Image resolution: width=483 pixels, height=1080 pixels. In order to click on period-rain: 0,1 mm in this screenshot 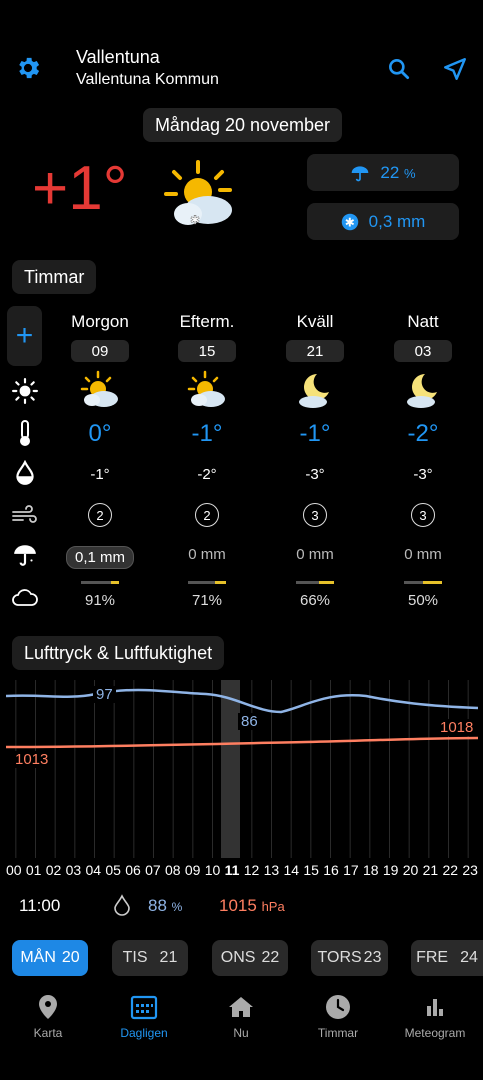, I will do `click(100, 557)`.